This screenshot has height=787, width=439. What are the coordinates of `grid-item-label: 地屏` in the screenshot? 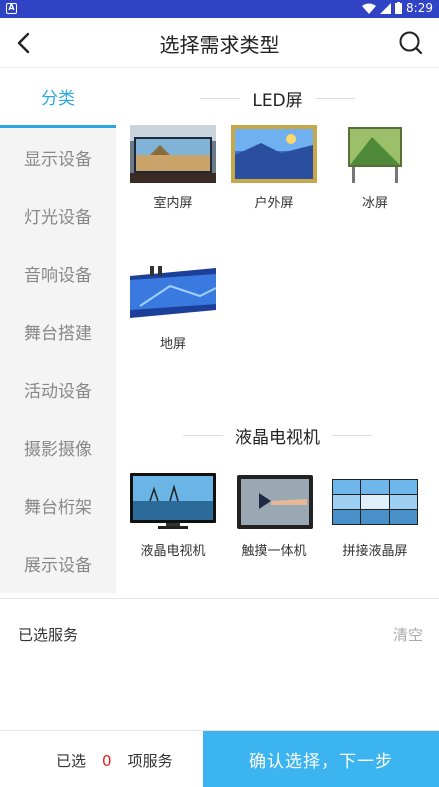 It's located at (172, 344).